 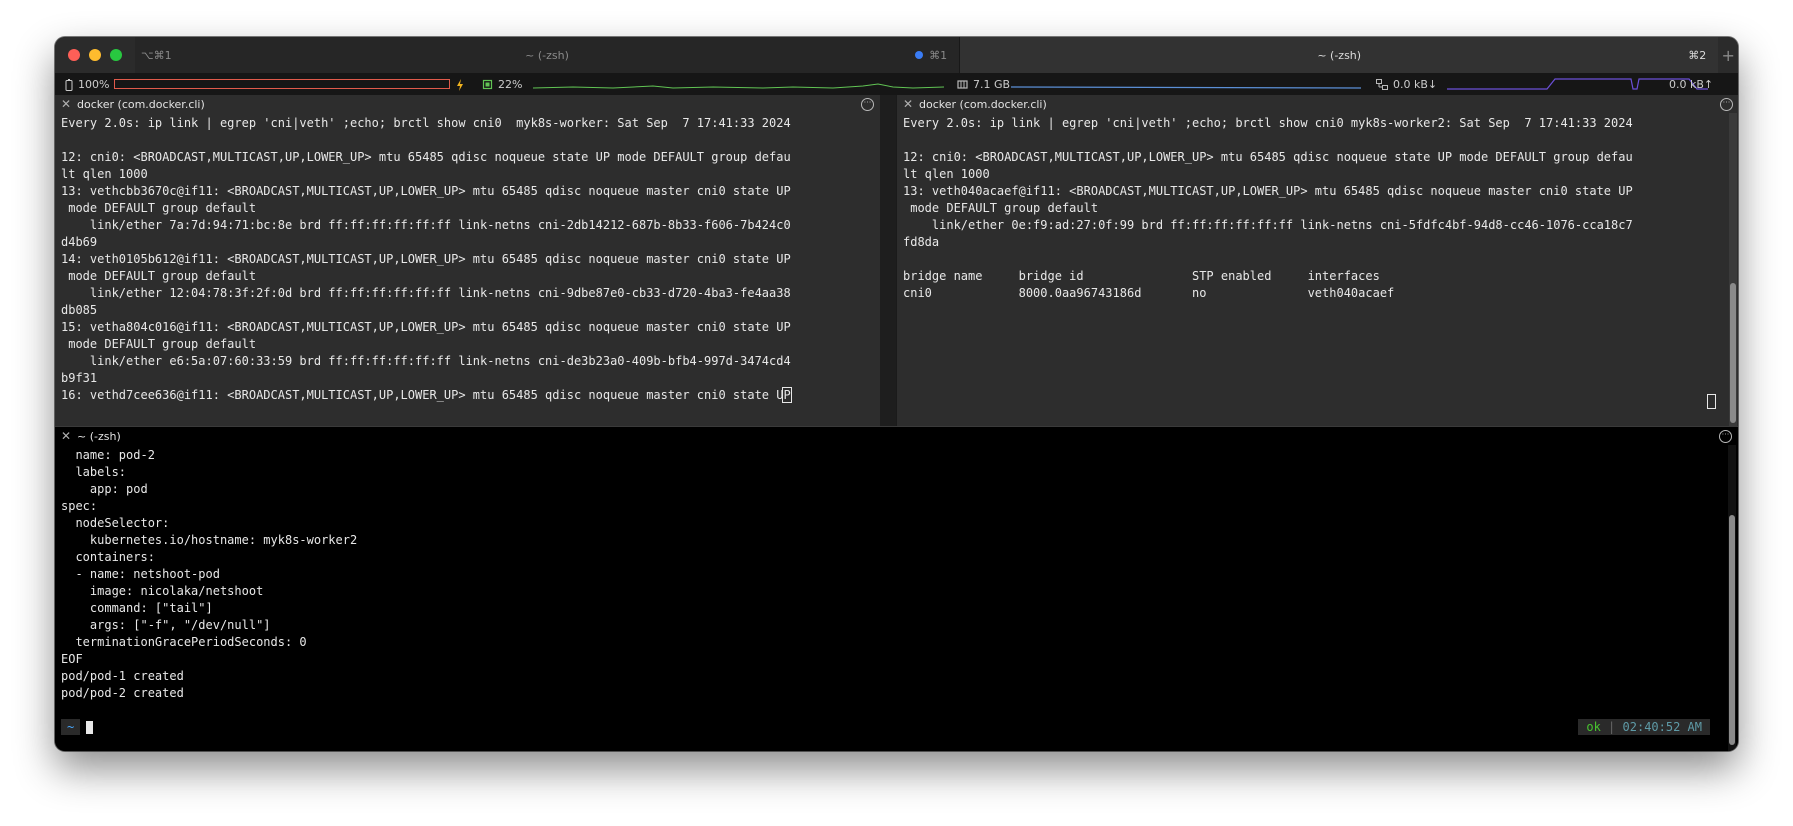 I want to click on shell-cursor, so click(x=90, y=727).